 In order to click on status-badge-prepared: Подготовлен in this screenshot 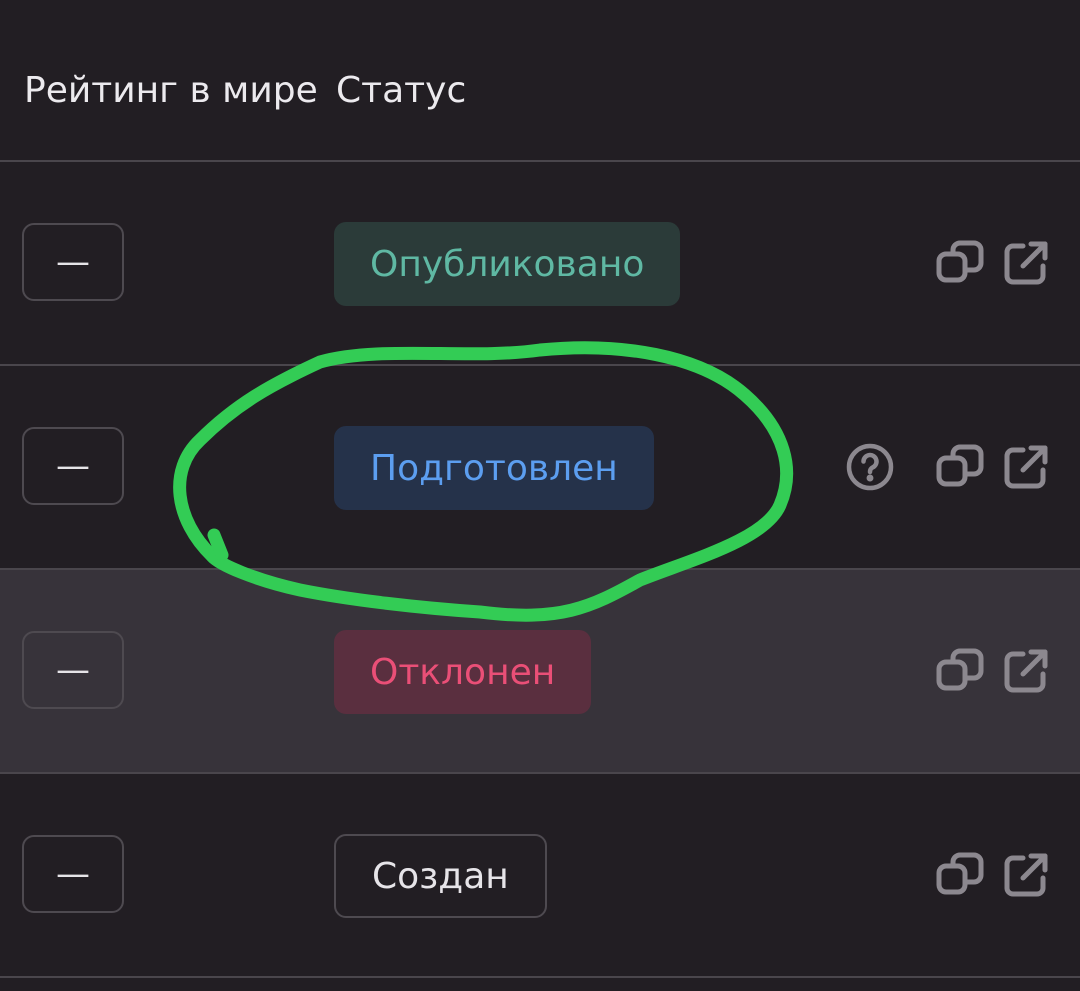, I will do `click(494, 468)`.